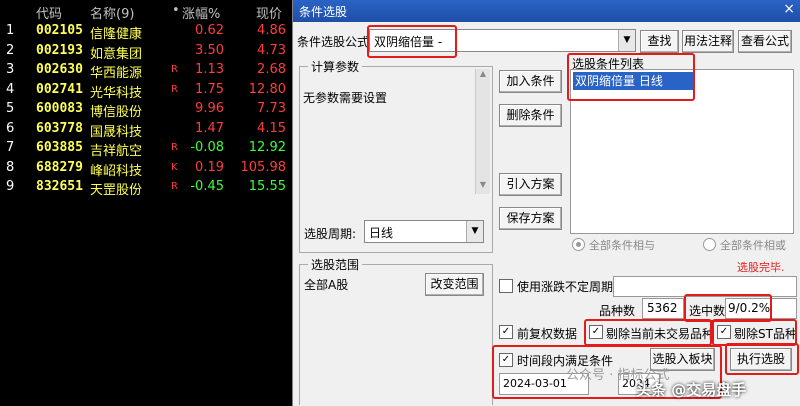 The height and width of the screenshot is (406, 800). I want to click on range-group: 选股范围 全部A股 改变范围, so click(396, 330).